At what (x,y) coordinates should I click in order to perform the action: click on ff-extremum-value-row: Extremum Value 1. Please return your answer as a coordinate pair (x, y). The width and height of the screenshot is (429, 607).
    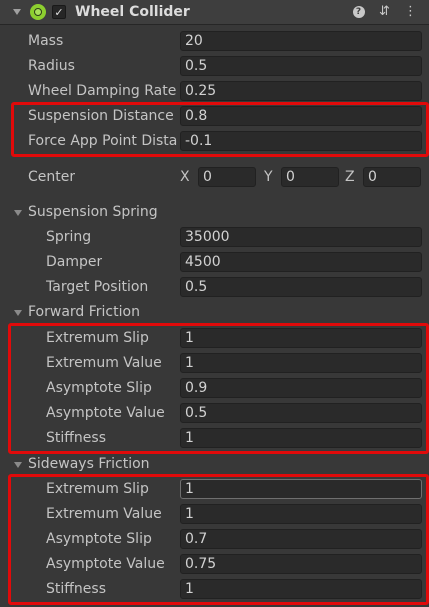
    Looking at the image, I should click on (214, 364).